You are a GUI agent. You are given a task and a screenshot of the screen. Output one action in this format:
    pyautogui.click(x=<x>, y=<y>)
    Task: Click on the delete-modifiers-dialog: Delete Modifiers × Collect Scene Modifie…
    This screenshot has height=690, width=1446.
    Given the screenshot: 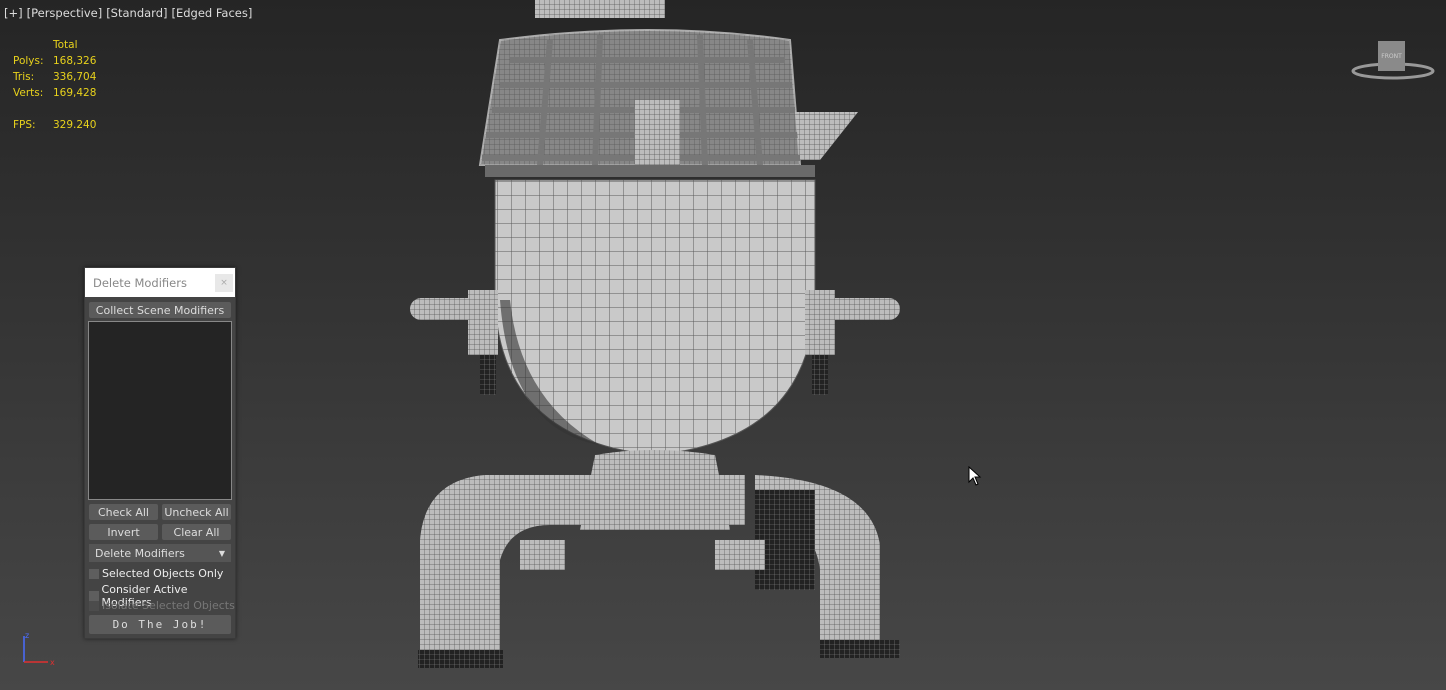 What is the action you would take?
    pyautogui.click(x=160, y=453)
    